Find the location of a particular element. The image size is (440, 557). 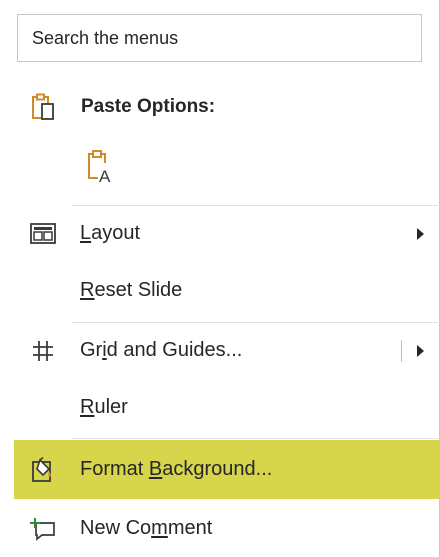

svg-text: A is located at coordinates (105, 176).